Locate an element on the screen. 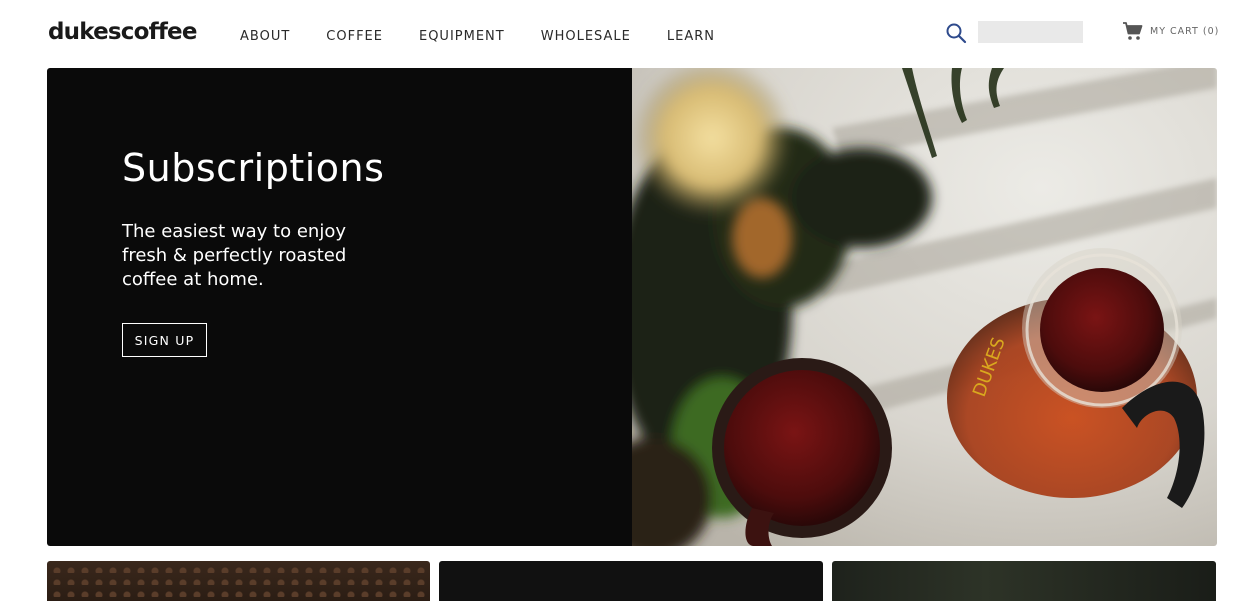 Image resolution: width=1241 pixels, height=601 pixels. feature-card-plants is located at coordinates (1024, 581).